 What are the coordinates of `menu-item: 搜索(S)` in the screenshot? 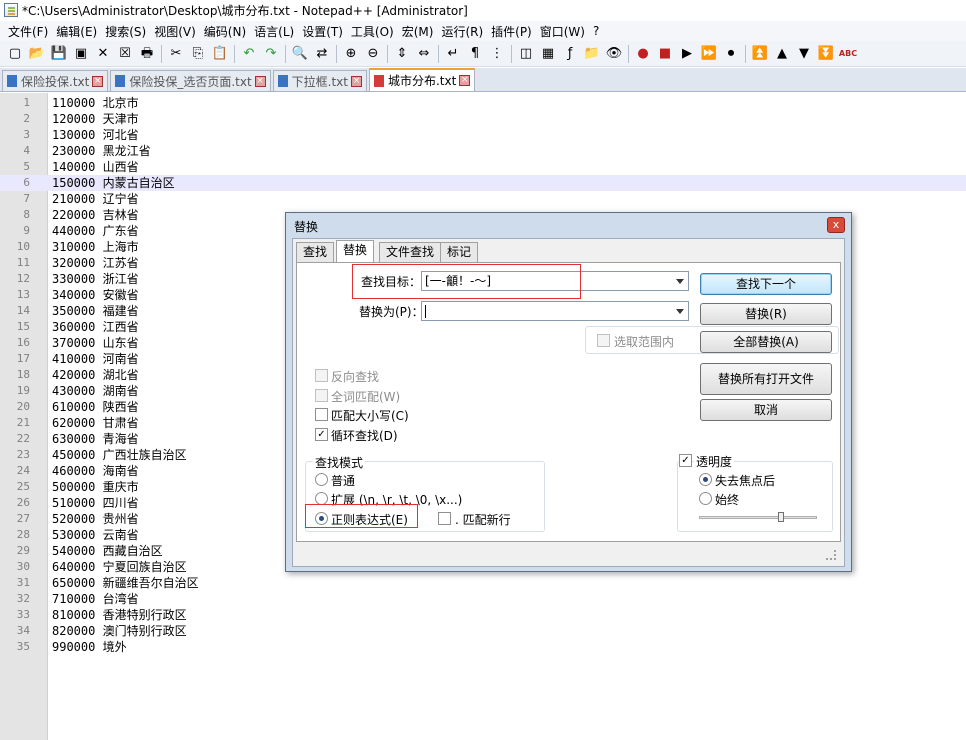 It's located at (125, 31).